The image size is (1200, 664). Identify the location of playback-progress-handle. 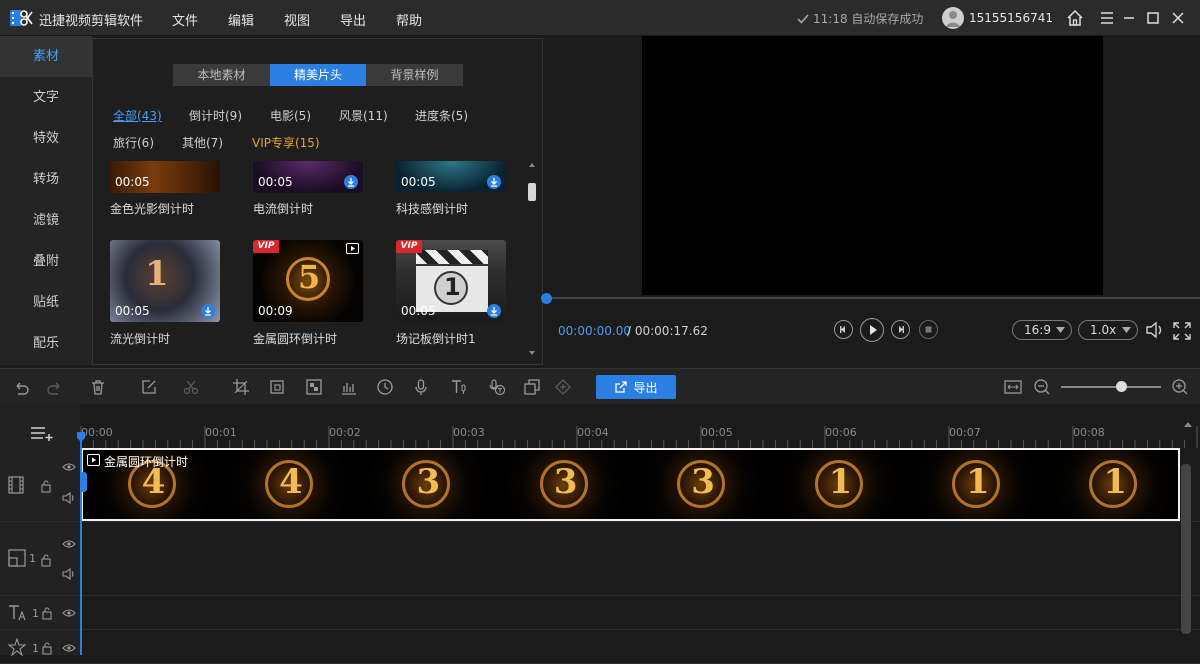
(546, 298).